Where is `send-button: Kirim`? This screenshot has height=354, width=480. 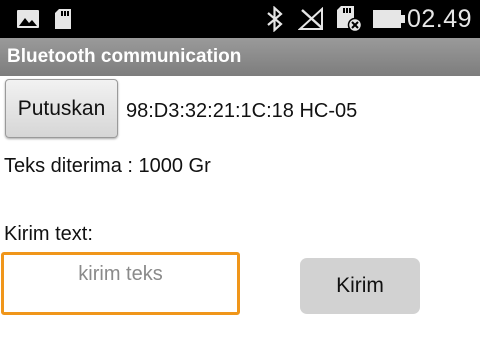
send-button: Kirim is located at coordinates (360, 286).